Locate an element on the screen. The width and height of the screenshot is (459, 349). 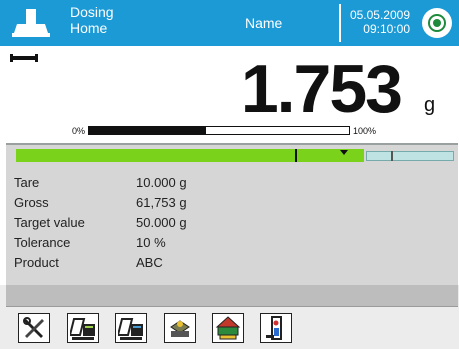
capacity-bar is located at coordinates (219, 130).